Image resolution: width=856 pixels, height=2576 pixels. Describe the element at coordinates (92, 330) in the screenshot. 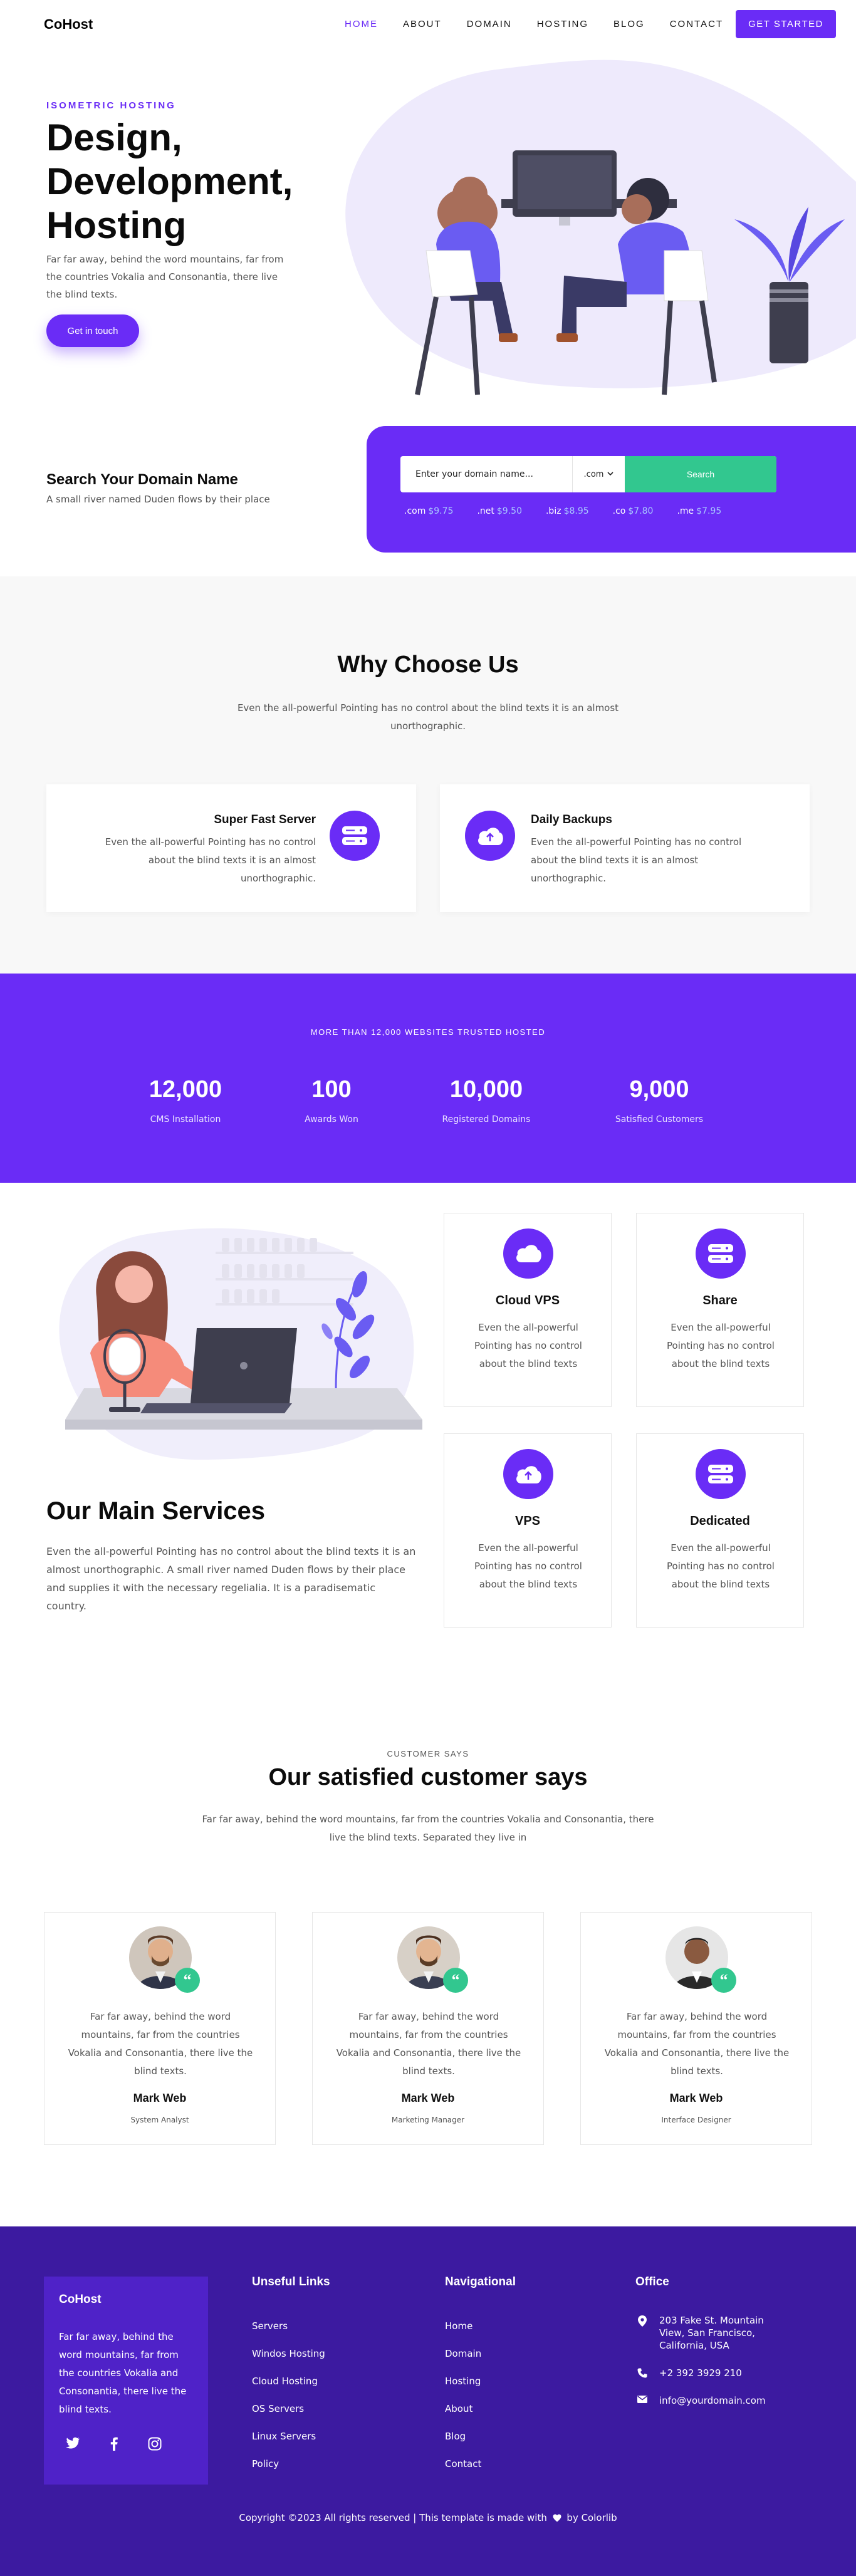

I see `get-in-touch-button: Get in touch` at that location.